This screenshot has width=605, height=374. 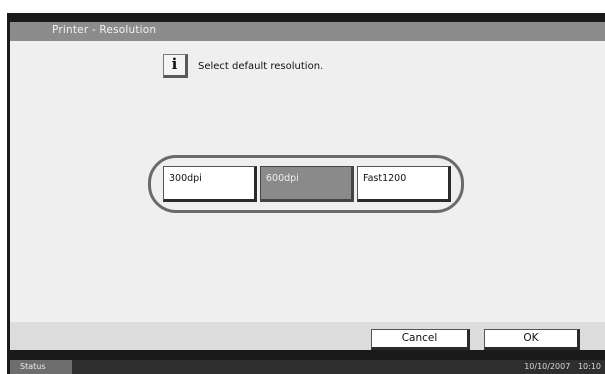 What do you see at coordinates (420, 339) in the screenshot?
I see `cancel-button: Cancel` at bounding box center [420, 339].